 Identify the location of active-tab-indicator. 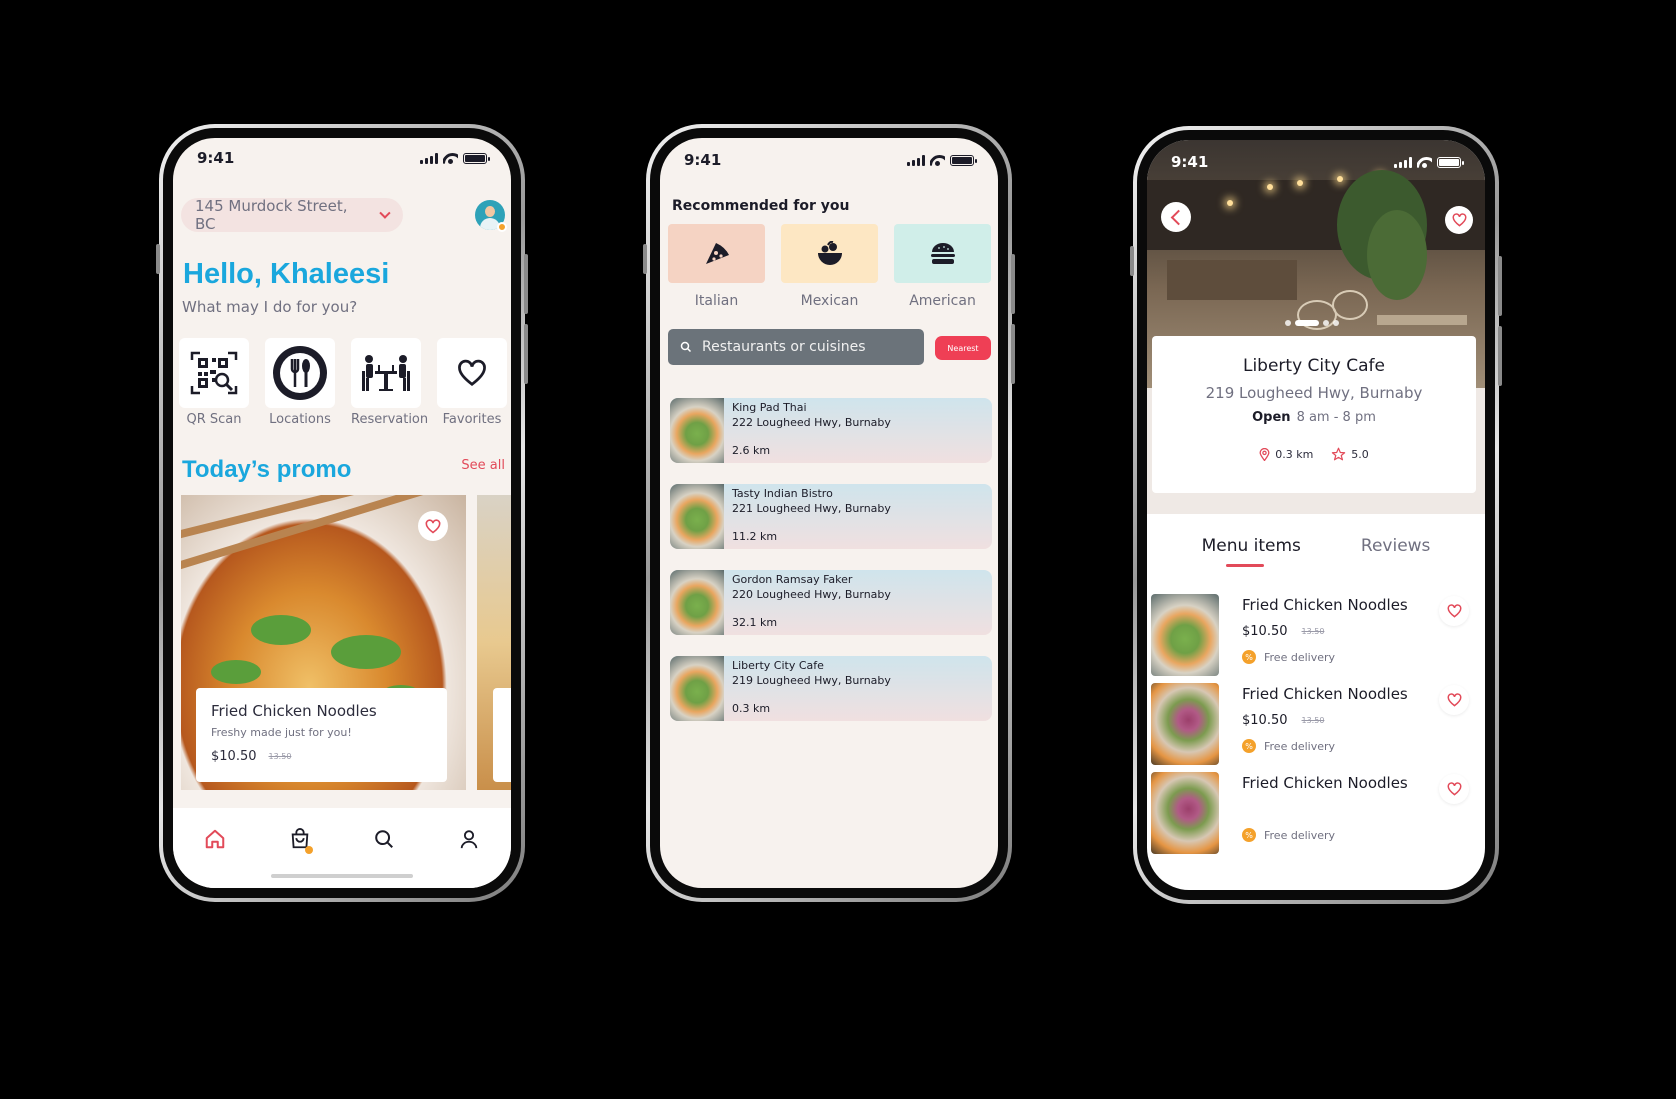
(1244, 565).